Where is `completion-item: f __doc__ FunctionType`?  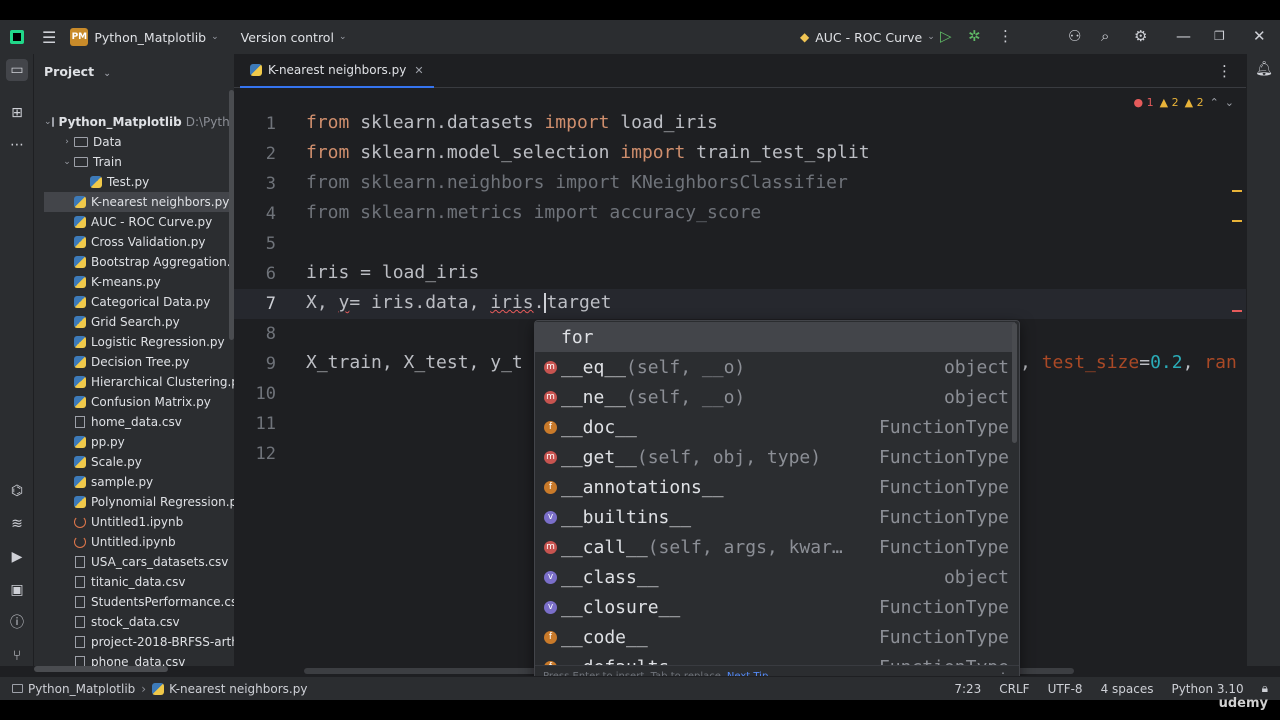
completion-item: f __doc__ FunctionType is located at coordinates (775, 427).